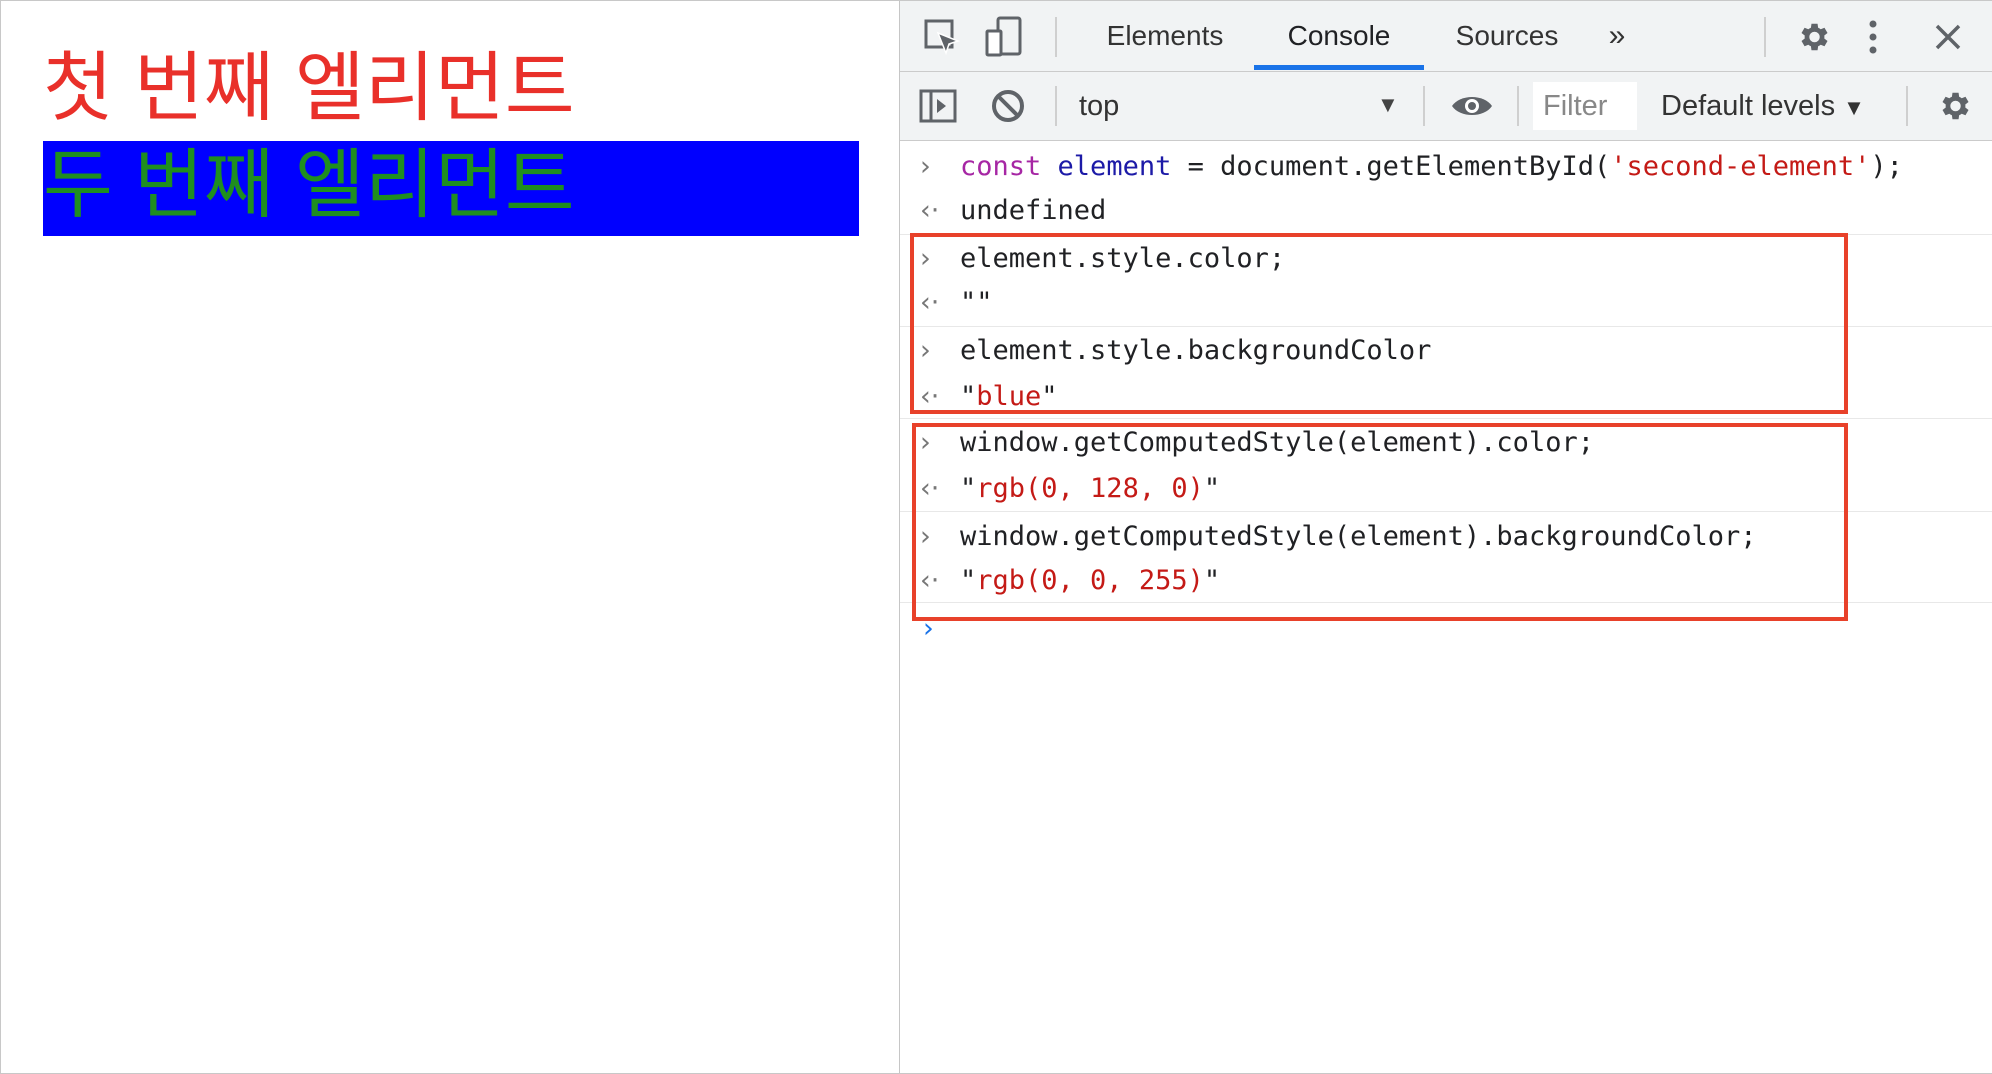 This screenshot has height=1074, width=1992. I want to click on output-prompt-icon: ‹·, so click(930, 210).